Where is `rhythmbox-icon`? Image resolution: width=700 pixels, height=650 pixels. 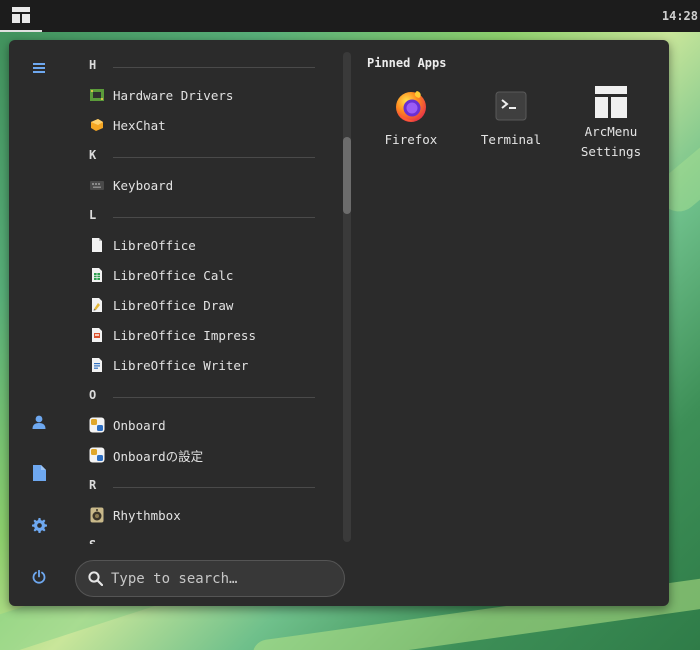 rhythmbox-icon is located at coordinates (97, 515).